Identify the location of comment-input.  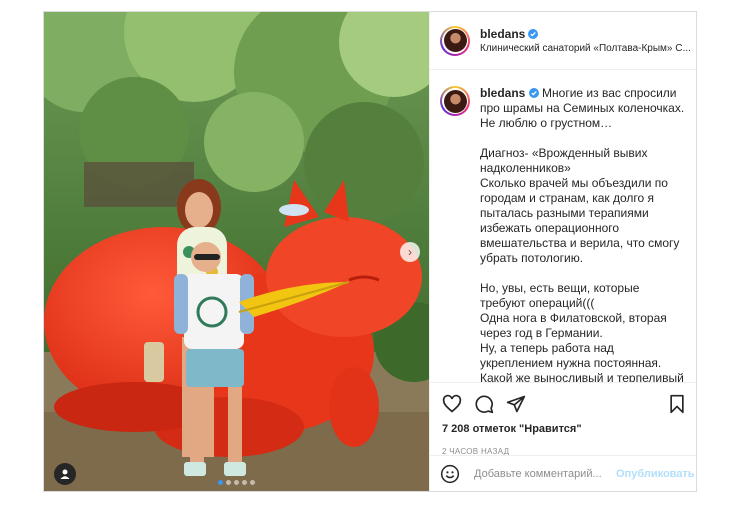
(544, 474).